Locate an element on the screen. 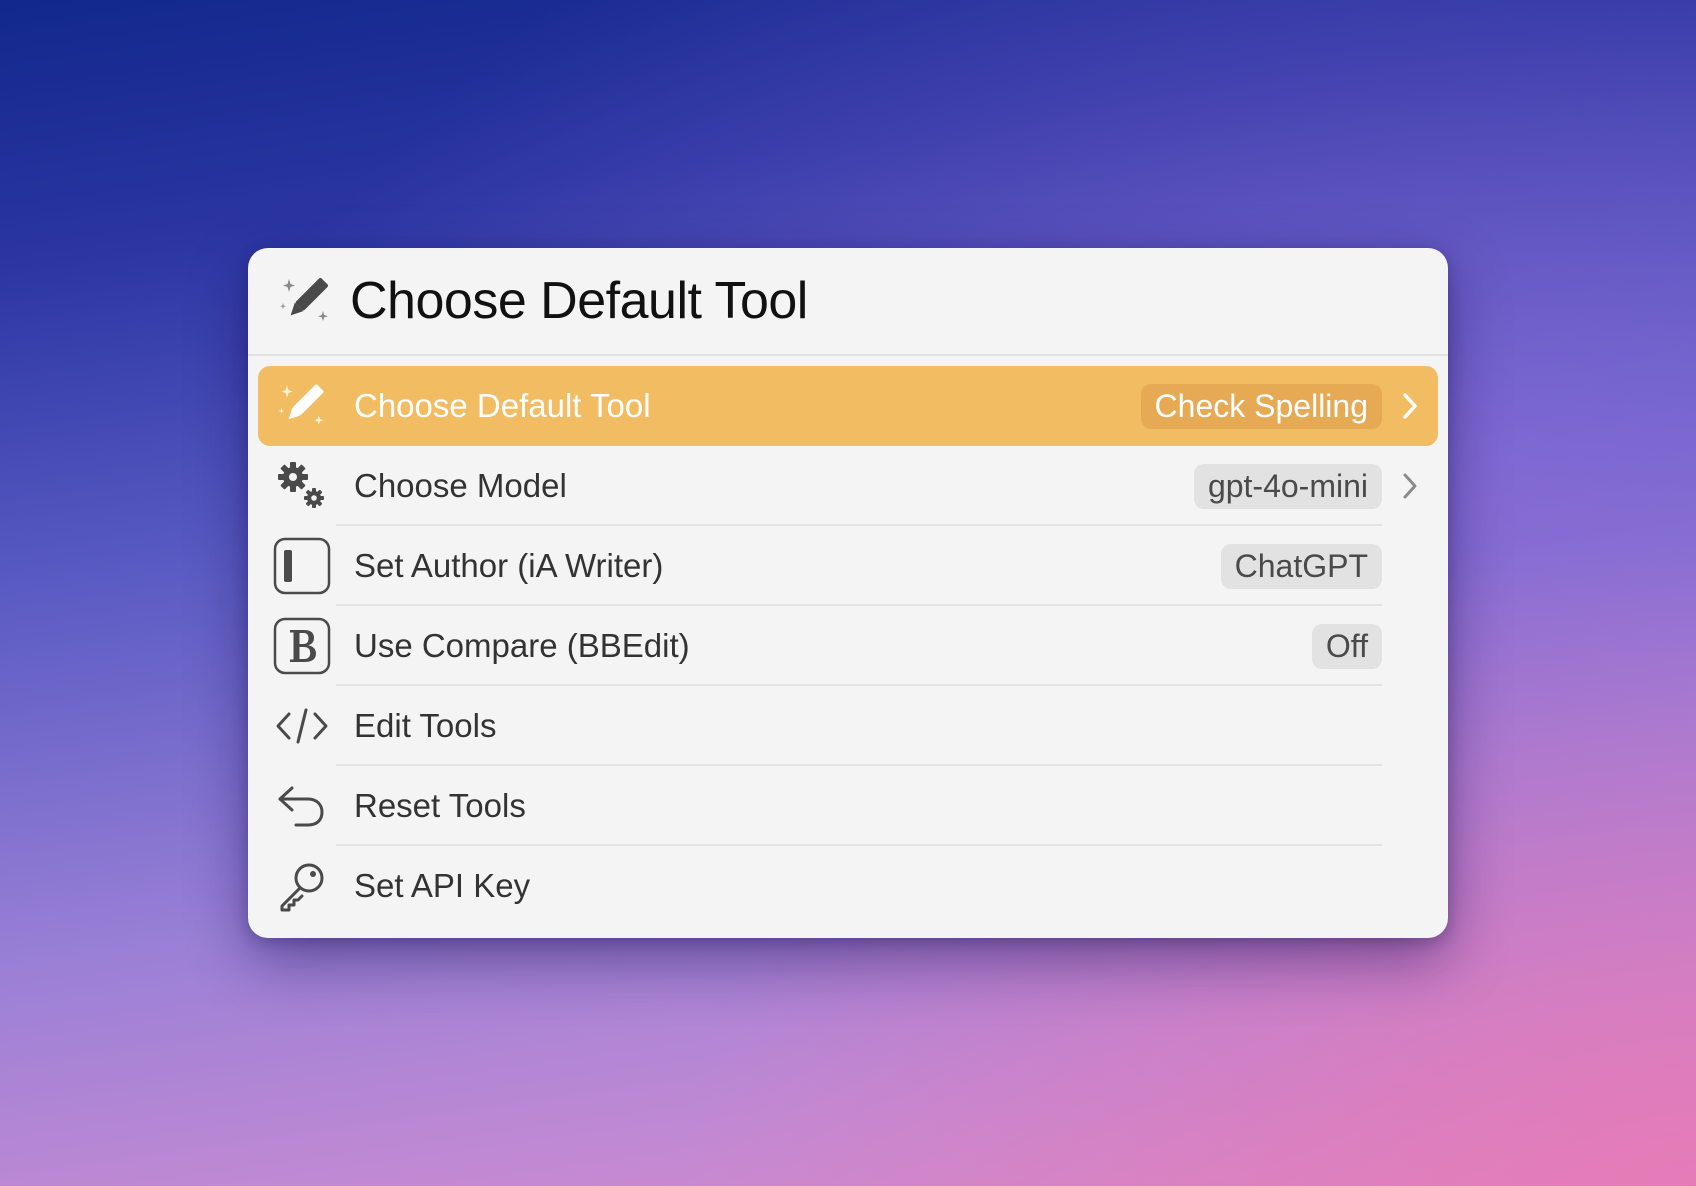 The height and width of the screenshot is (1186, 1696). value-badge: Check Spelling is located at coordinates (1261, 406).